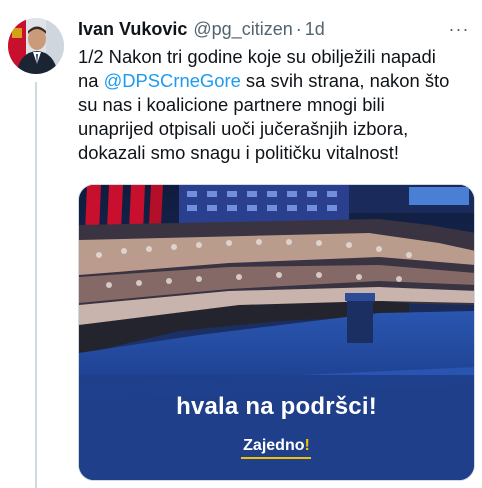  I want to click on avatar-photo, so click(36, 46).